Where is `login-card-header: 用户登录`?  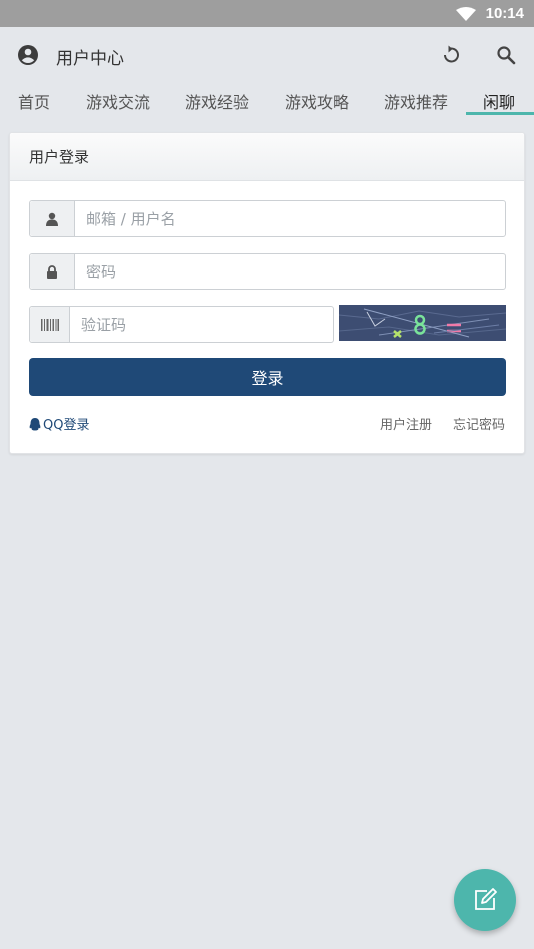
login-card-header: 用户登录 is located at coordinates (267, 157).